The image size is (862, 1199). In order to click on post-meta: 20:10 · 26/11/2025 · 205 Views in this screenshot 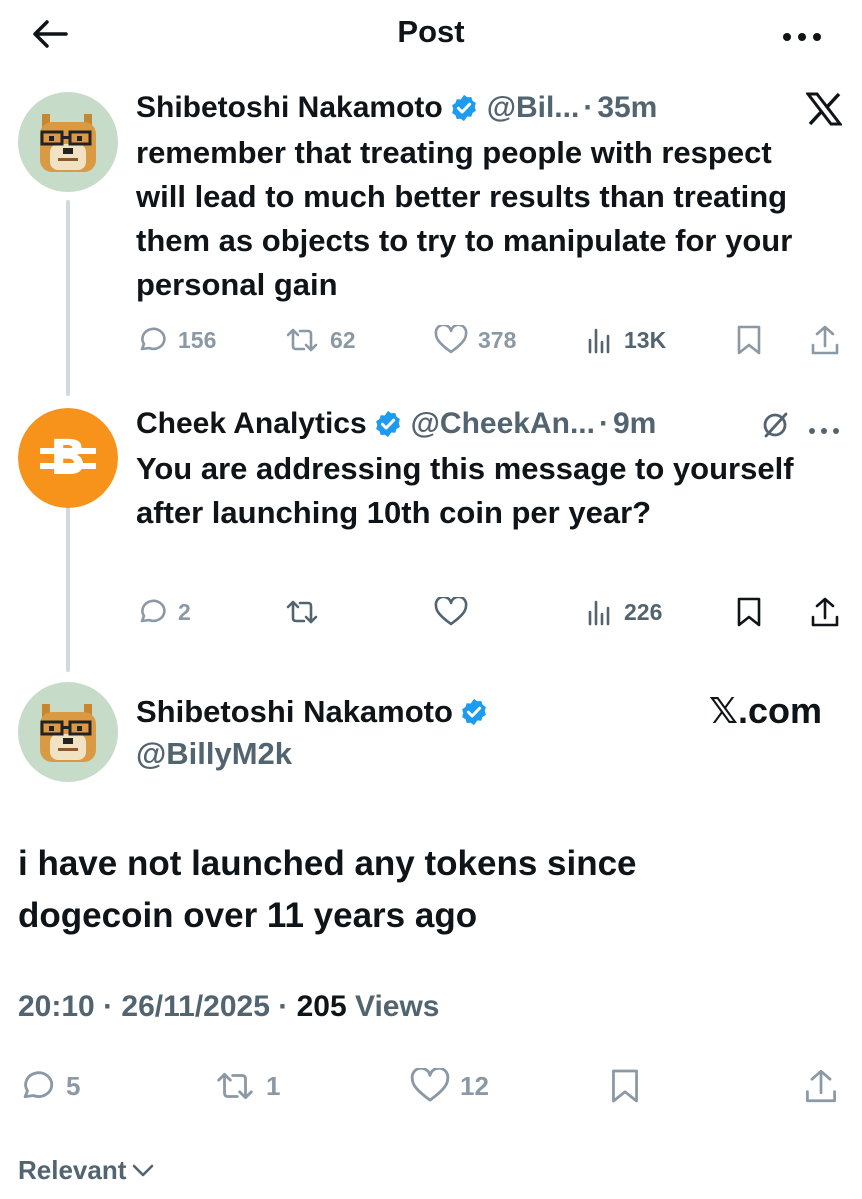, I will do `click(228, 1007)`.